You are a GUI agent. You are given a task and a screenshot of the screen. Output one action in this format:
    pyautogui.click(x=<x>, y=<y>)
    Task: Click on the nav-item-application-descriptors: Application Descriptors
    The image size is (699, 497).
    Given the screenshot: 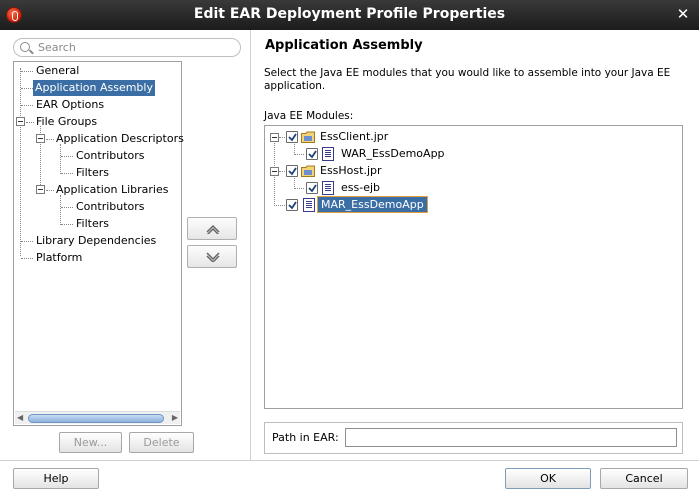 What is the action you would take?
    pyautogui.click(x=120, y=139)
    